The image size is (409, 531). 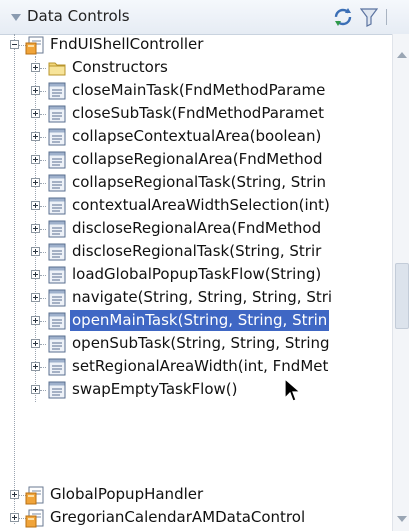 I want to click on refresh-icon, so click(x=343, y=17).